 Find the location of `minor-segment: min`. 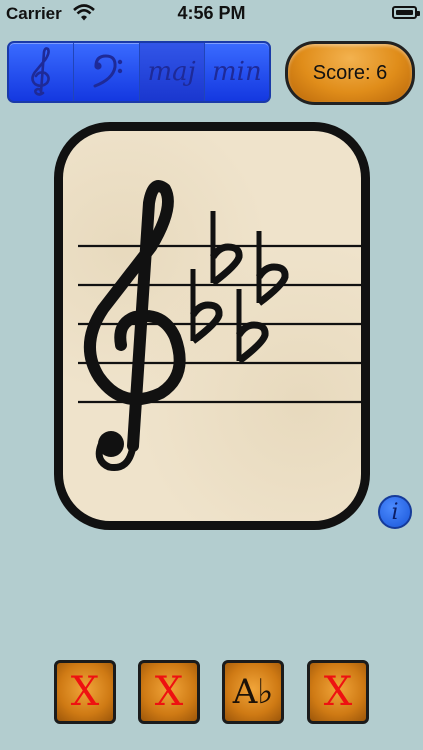

minor-segment: min is located at coordinates (237, 72).